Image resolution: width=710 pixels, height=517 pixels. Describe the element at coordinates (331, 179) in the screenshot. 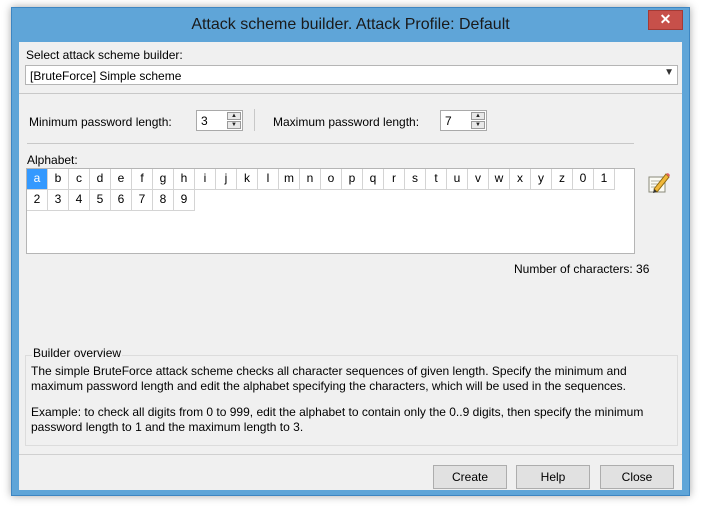

I see `alphabet-cell: o` at that location.